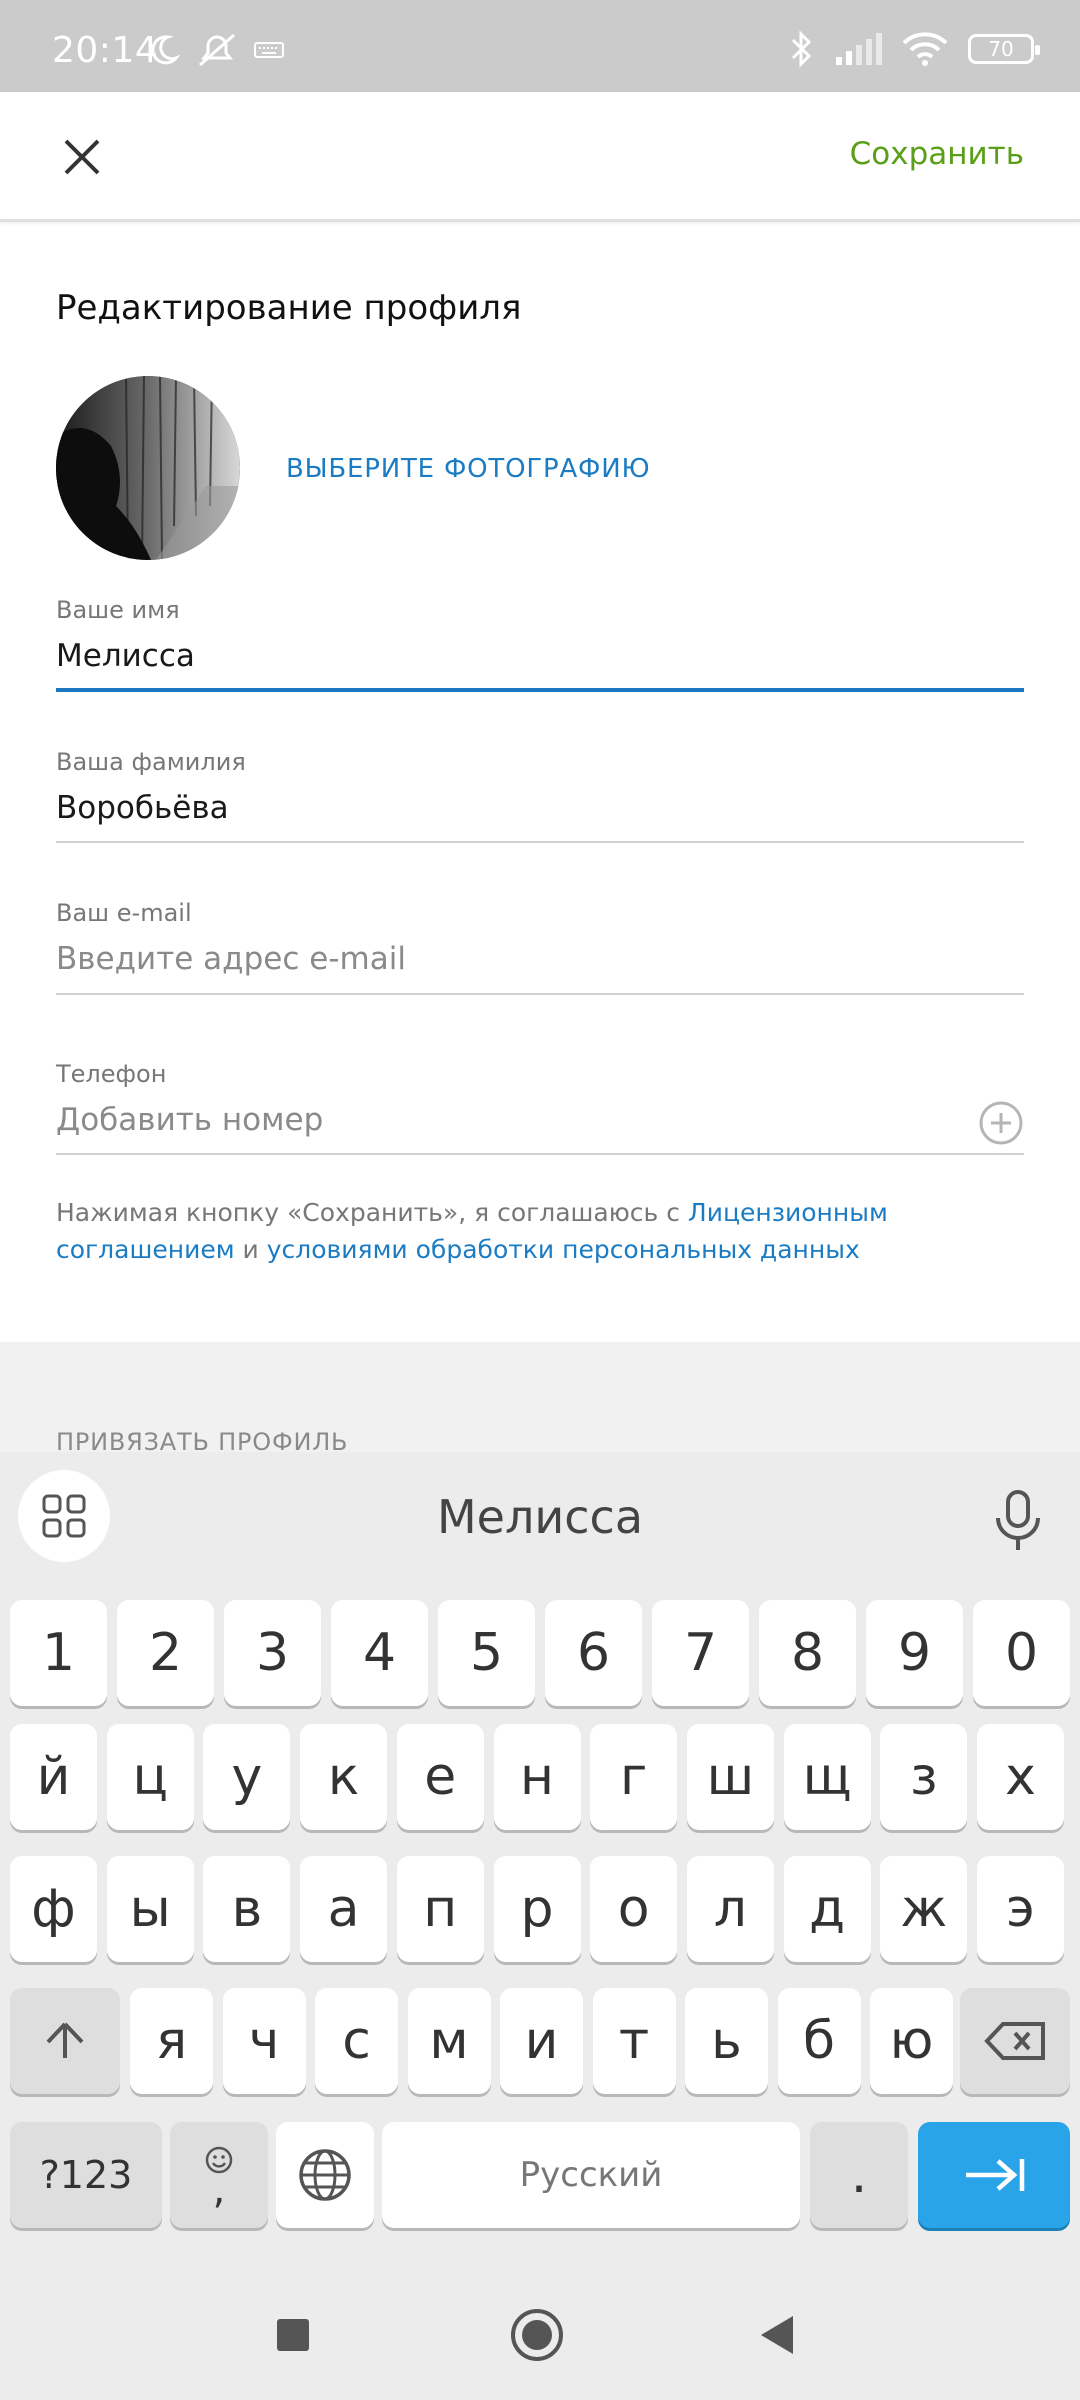 Image resolution: width=1080 pixels, height=2400 pixels. What do you see at coordinates (1020, 1777) in the screenshot?
I see `letter-key: х` at bounding box center [1020, 1777].